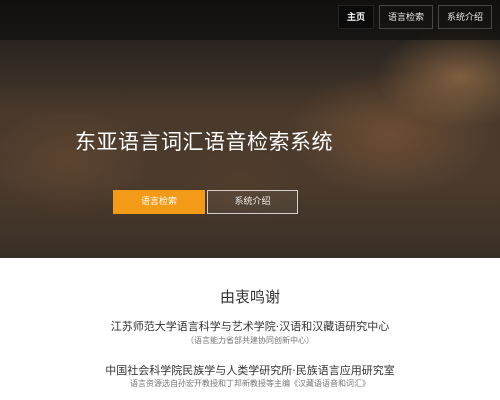 The width and height of the screenshot is (500, 400). Describe the element at coordinates (250, 326) in the screenshot. I see `org-name: 江苏师范大学语言科学与艺术学院·汉语和汉藏语研究中心` at that location.